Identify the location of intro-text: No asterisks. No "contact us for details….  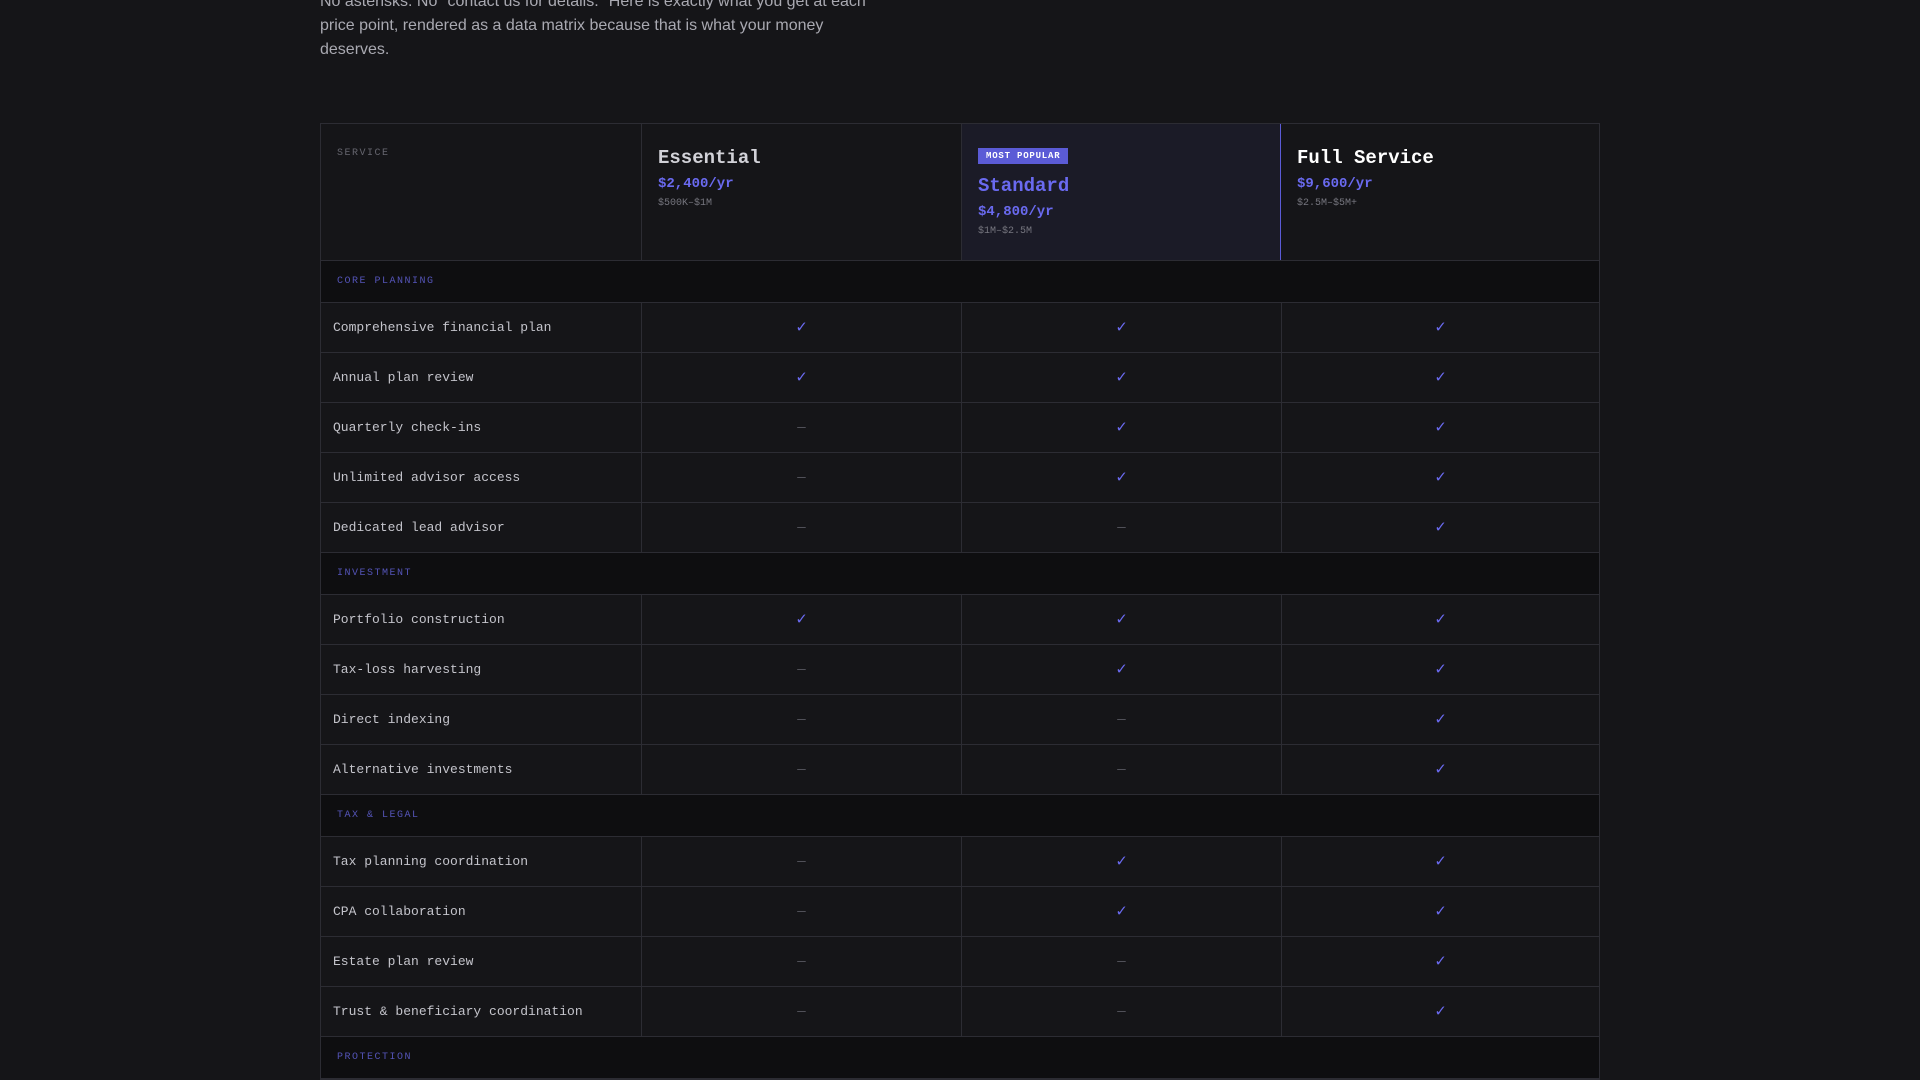
(593, 29).